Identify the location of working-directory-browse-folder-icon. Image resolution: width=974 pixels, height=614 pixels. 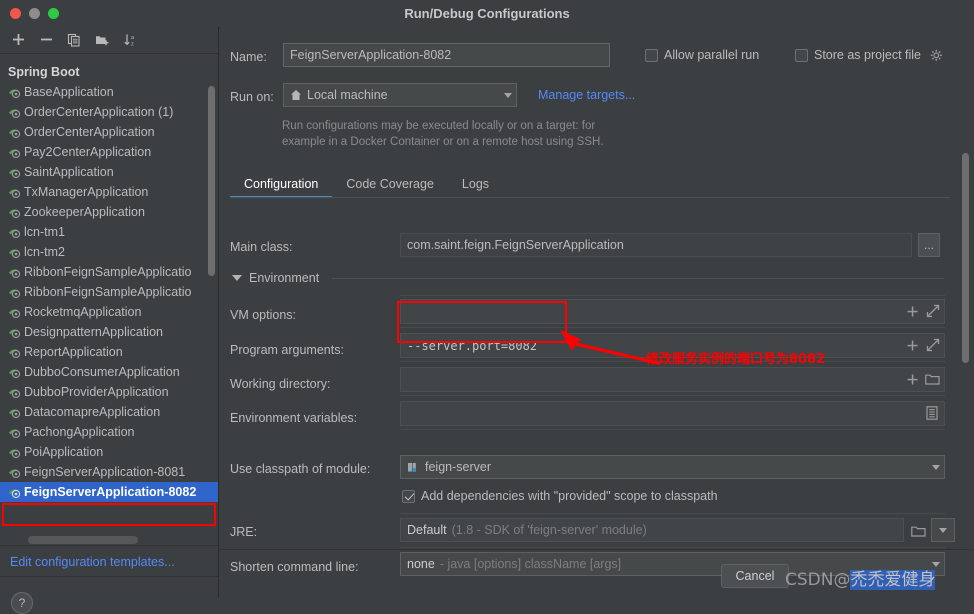
(932, 379).